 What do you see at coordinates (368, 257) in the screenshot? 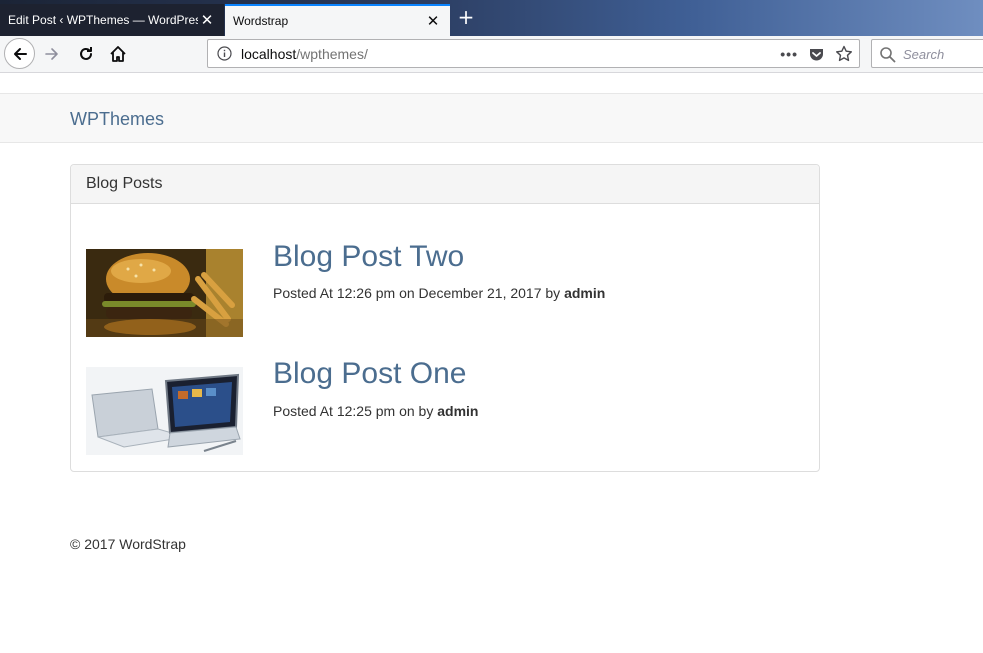
I see `post-title-link: Blog Post Two` at bounding box center [368, 257].